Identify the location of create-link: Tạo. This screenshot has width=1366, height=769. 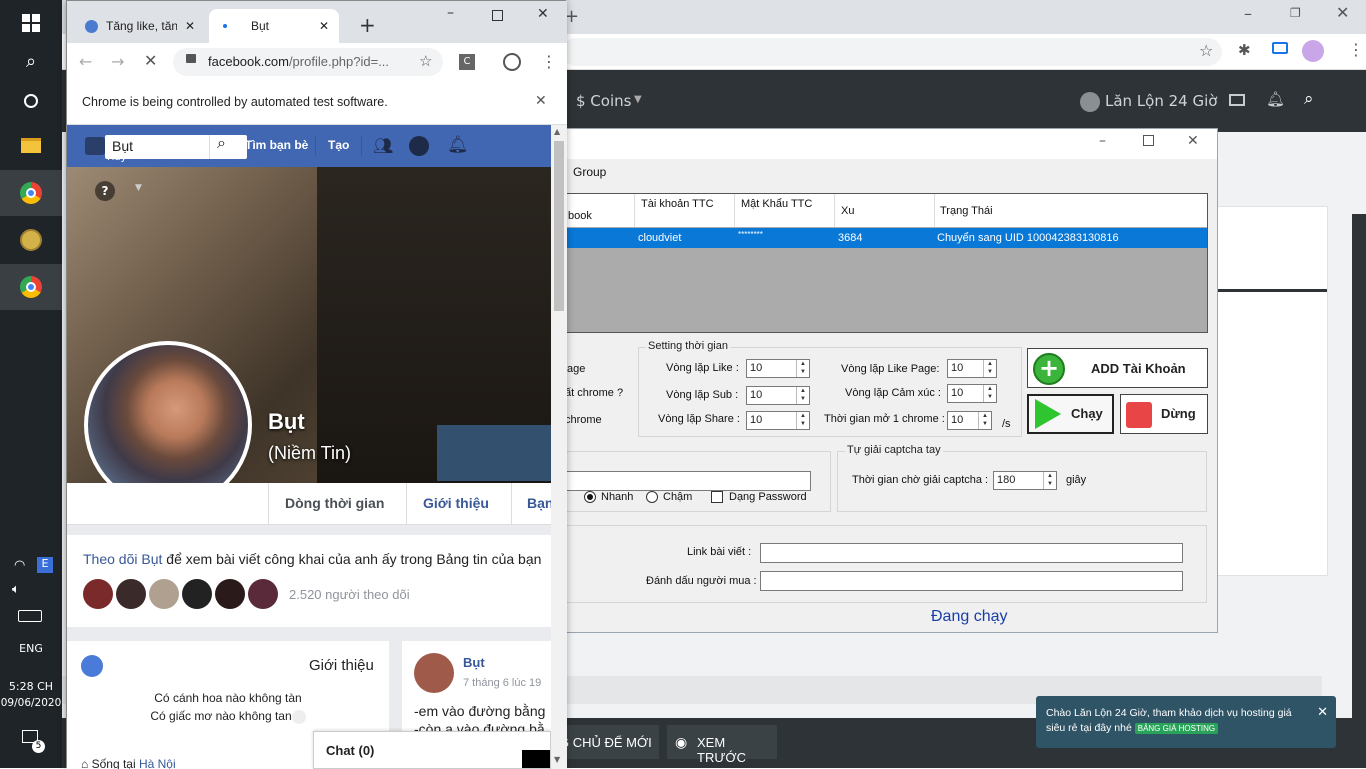
(338, 145).